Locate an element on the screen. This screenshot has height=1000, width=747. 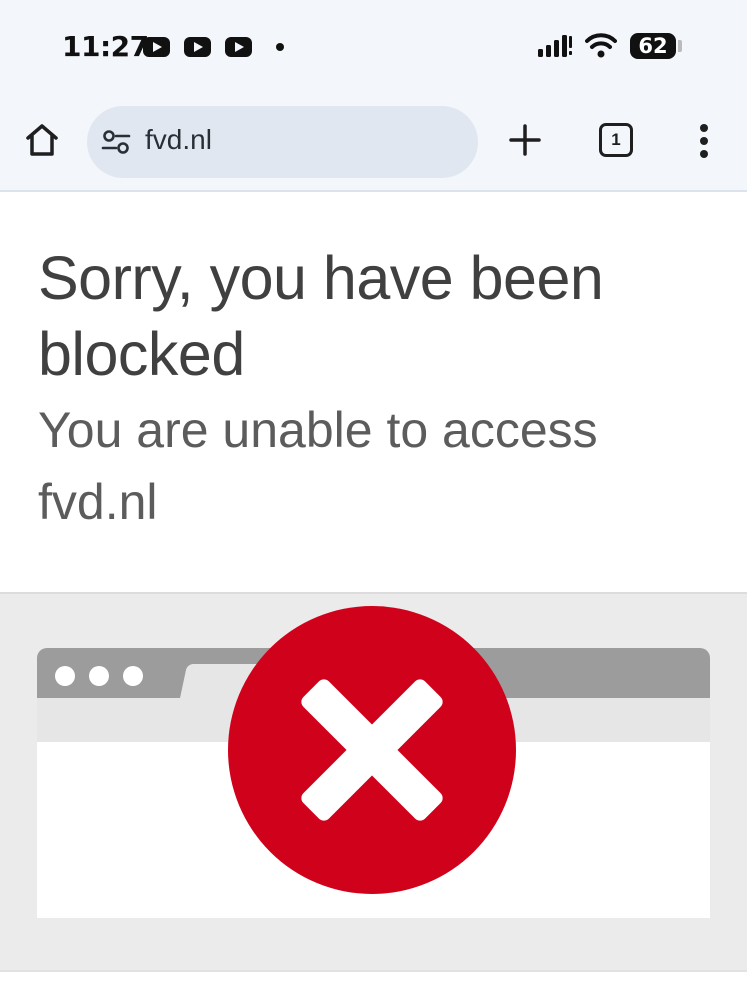
page-subtitle: You are unable to access fvd.nl is located at coordinates (318, 466).